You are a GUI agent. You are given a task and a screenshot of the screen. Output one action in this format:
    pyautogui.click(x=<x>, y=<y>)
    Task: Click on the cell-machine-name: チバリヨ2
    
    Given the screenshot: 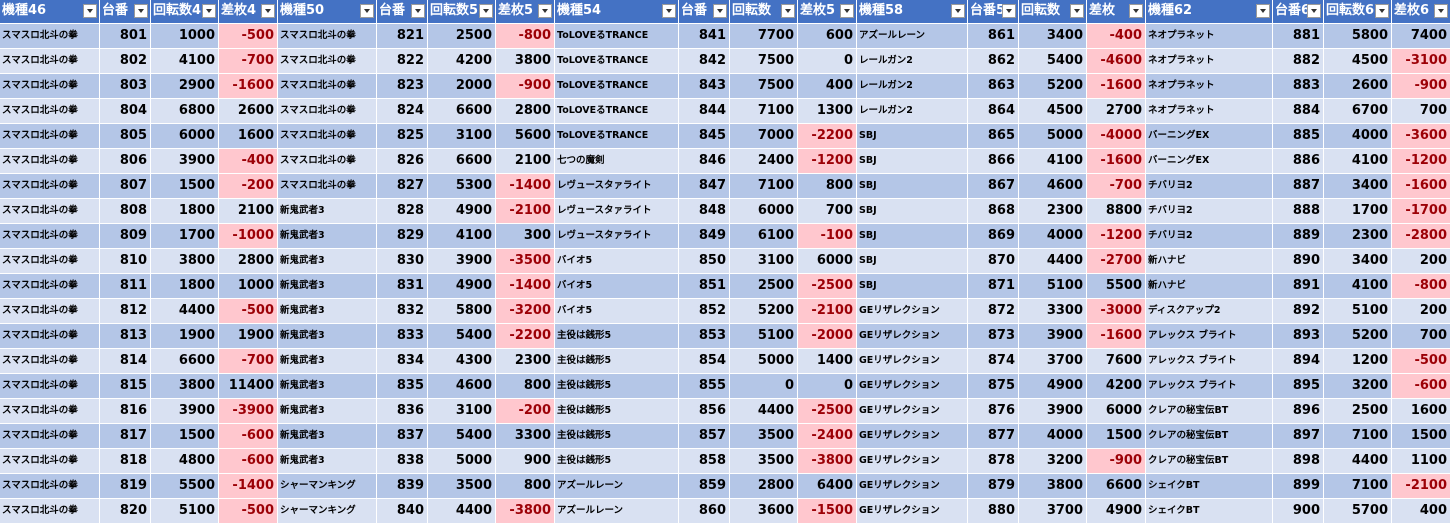 What is the action you would take?
    pyautogui.click(x=1209, y=186)
    